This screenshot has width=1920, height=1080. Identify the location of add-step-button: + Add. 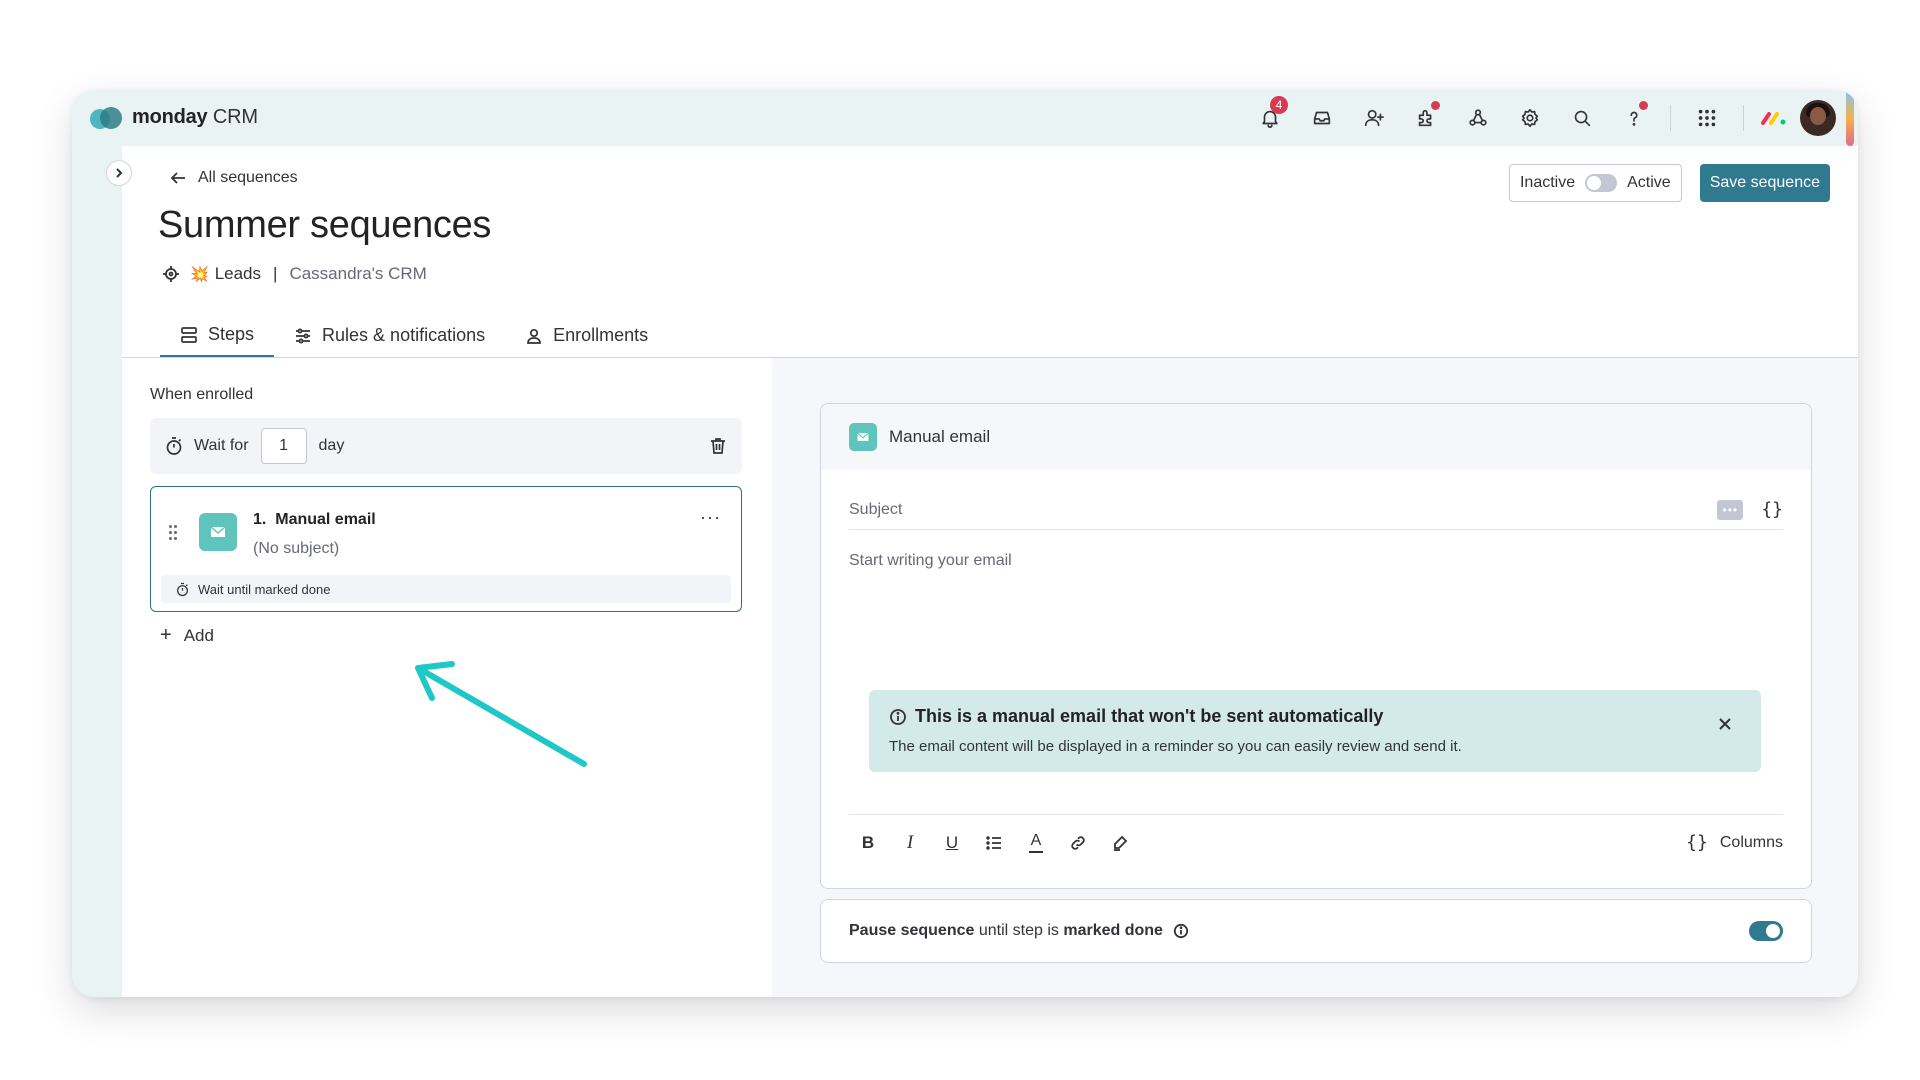
(187, 635).